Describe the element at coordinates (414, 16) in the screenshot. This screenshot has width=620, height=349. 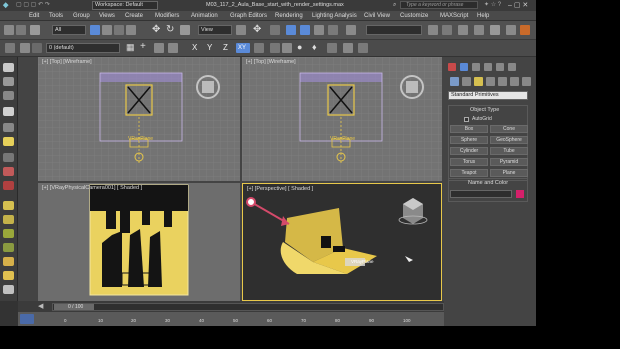
I see `menu-item-customize: Customize` at that location.